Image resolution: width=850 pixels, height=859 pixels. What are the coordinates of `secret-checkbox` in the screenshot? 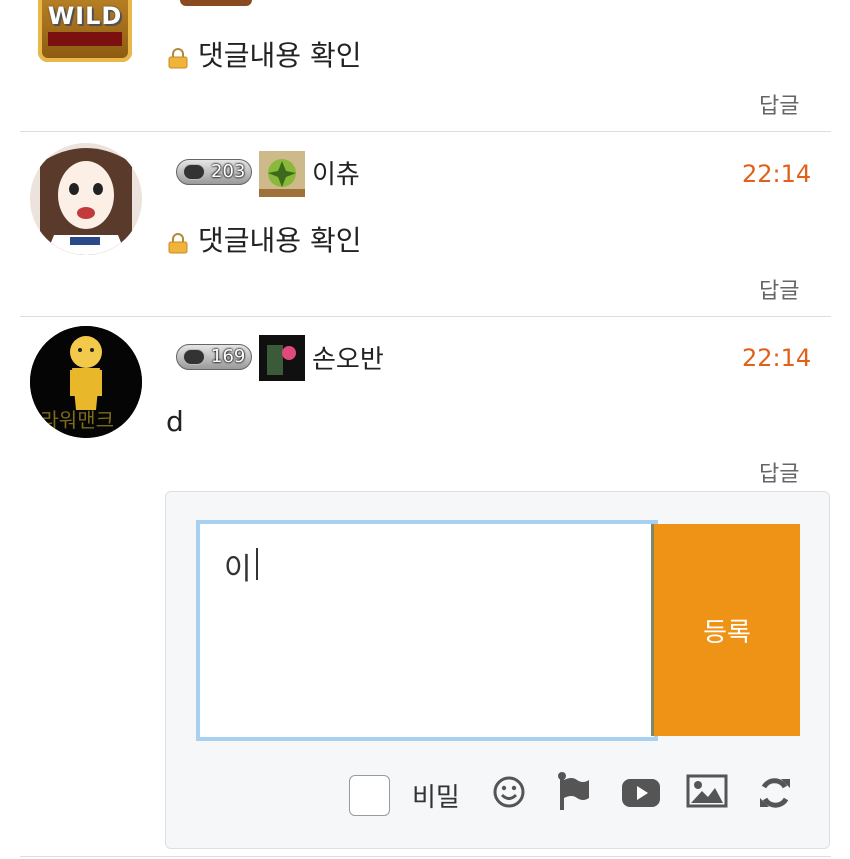 It's located at (369, 795).